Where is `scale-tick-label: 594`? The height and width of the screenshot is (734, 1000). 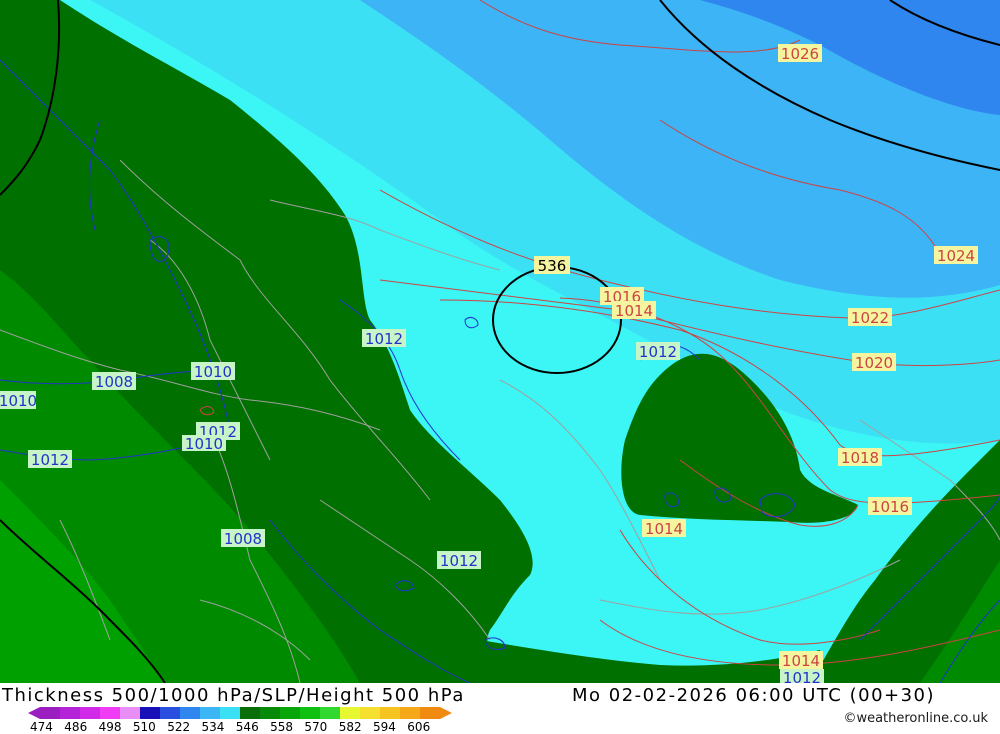 scale-tick-label: 594 is located at coordinates (384, 727).